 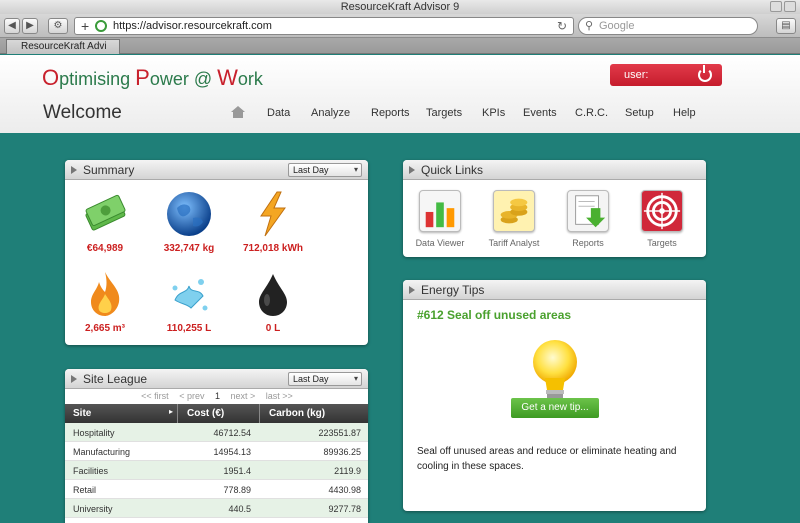 What do you see at coordinates (232, 452) in the screenshot?
I see `cell-cost: 14954.13` at bounding box center [232, 452].